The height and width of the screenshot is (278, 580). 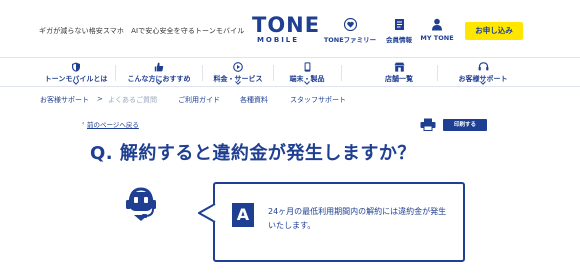 I want to click on tone-family-link: TONEファミリー, so click(x=350, y=31).